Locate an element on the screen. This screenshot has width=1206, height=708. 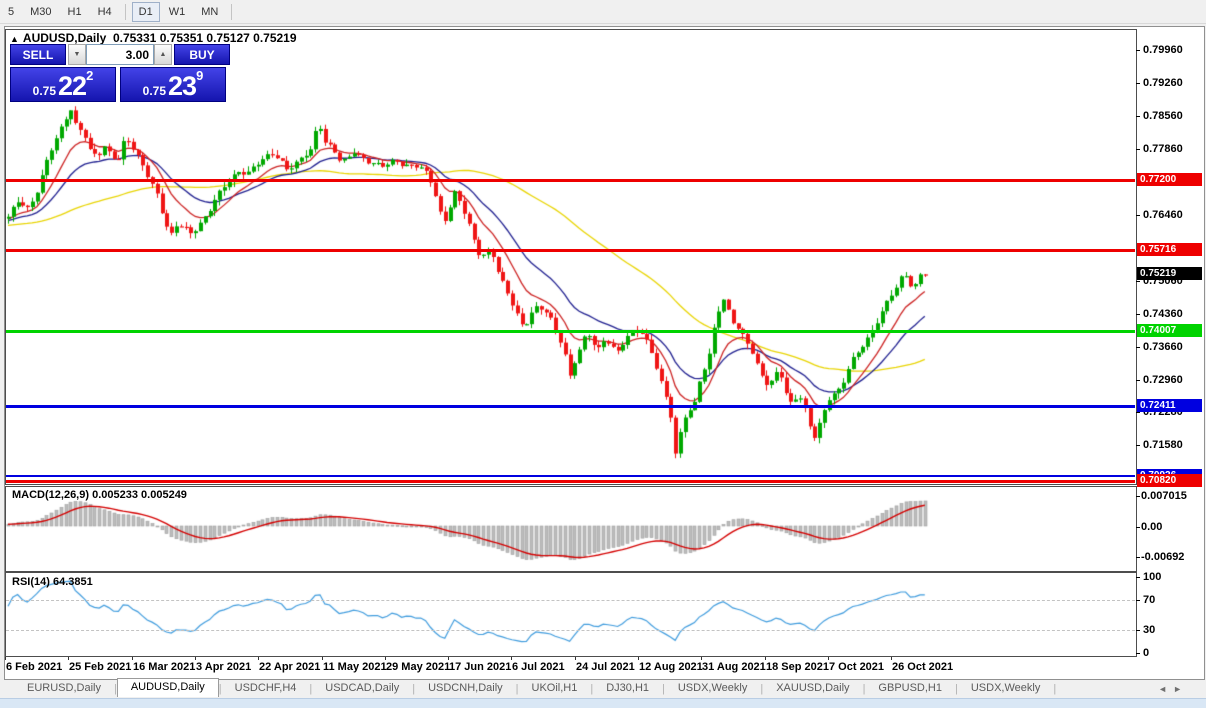
ohlc-high: 0.75351 is located at coordinates (181, 38).